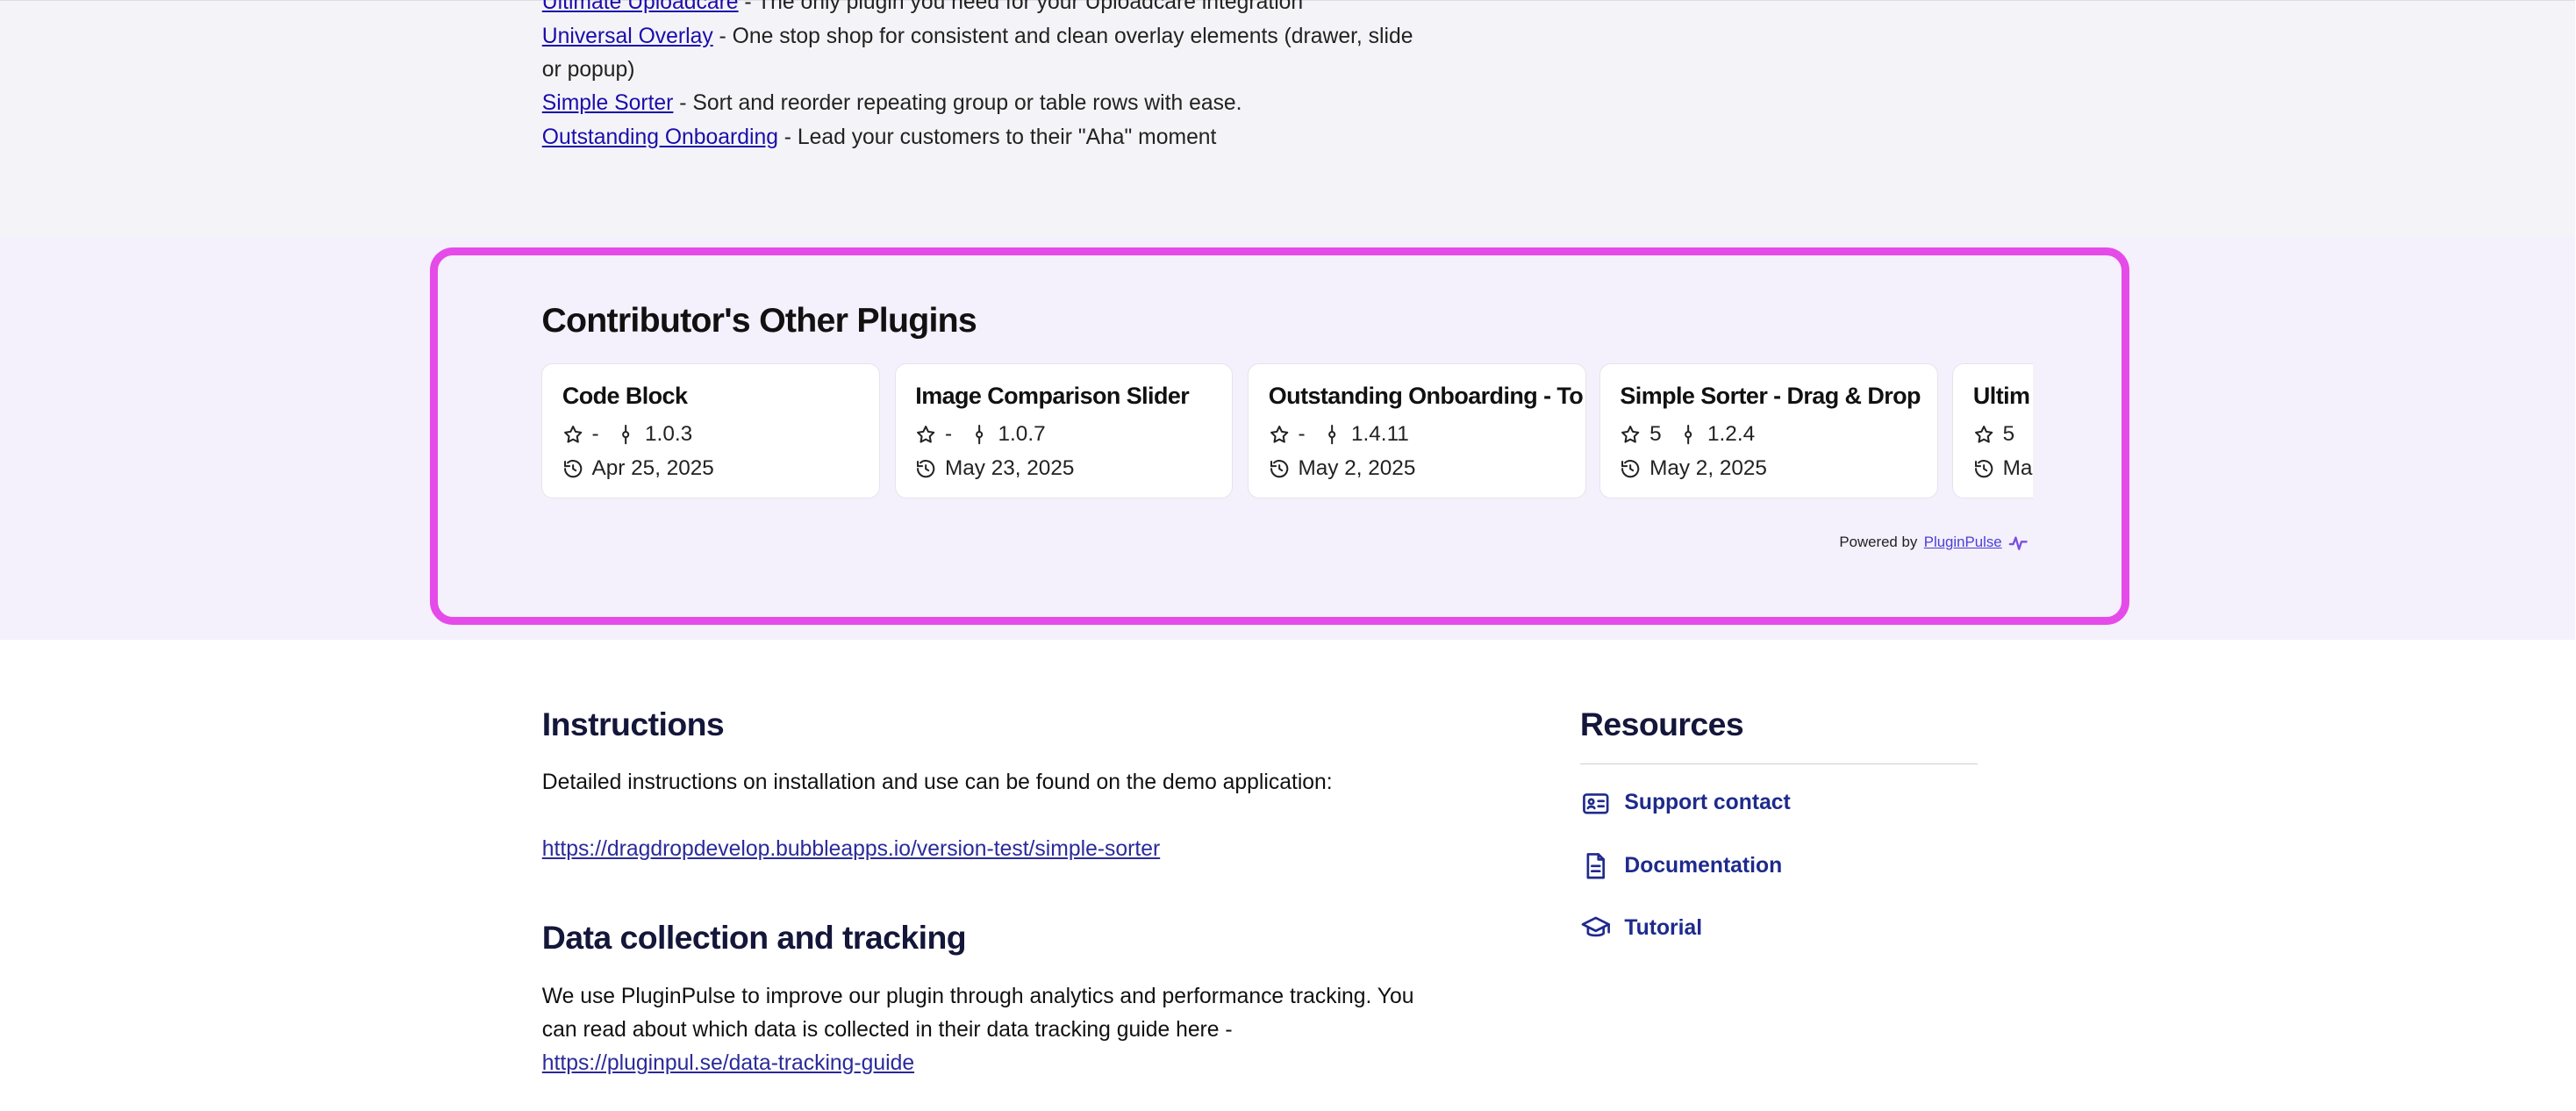 The image size is (2576, 1111). Describe the element at coordinates (1426, 395) in the screenshot. I see `plugin-card-name: Outstanding Onboarding - To` at that location.